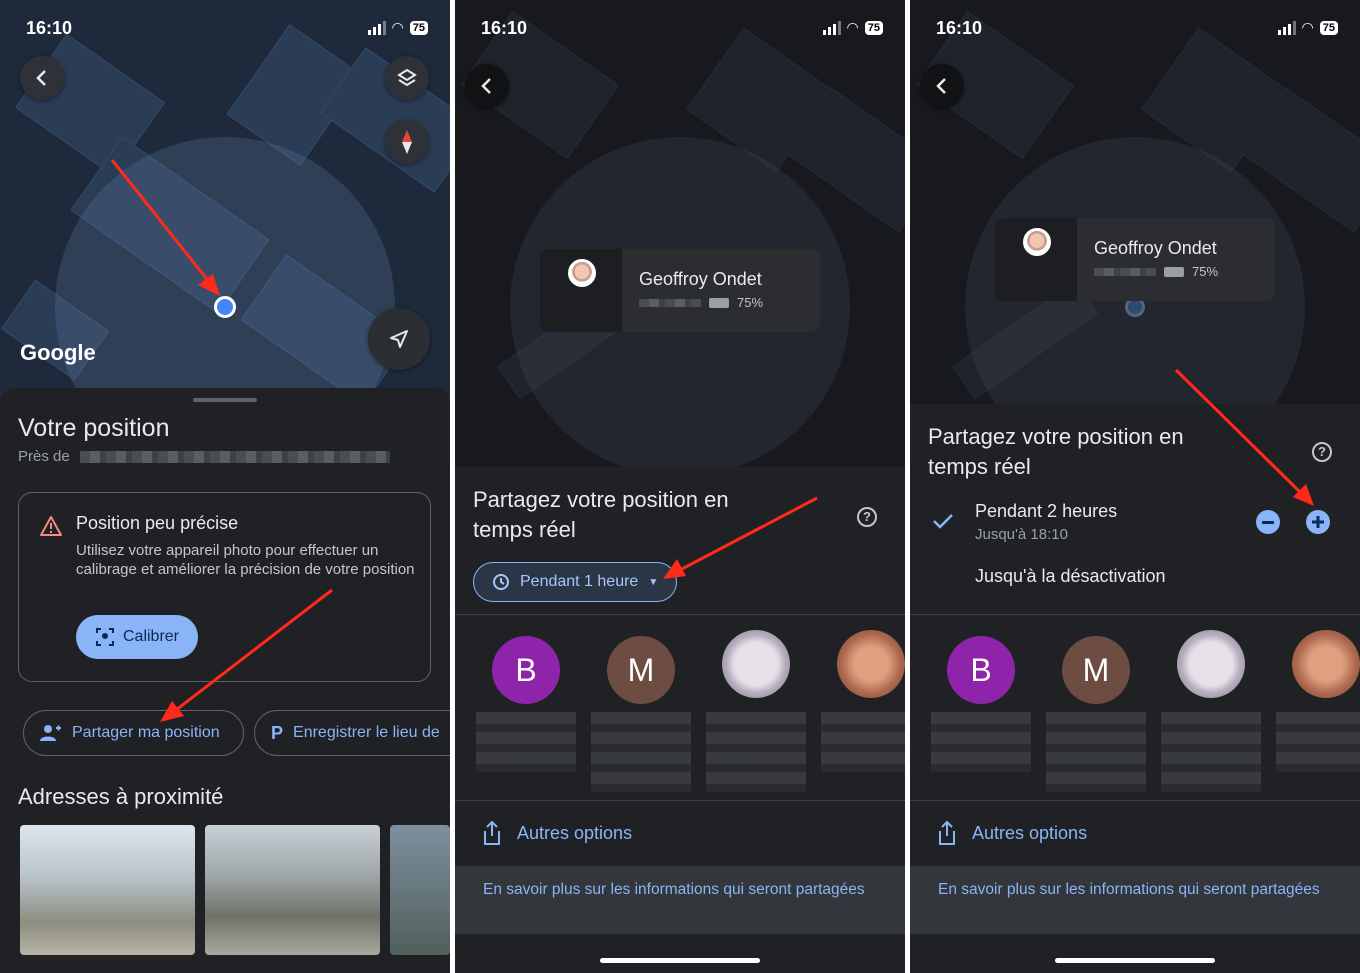 This screenshot has width=1360, height=973. I want to click on share-location-label: Partager ma position, so click(146, 732).